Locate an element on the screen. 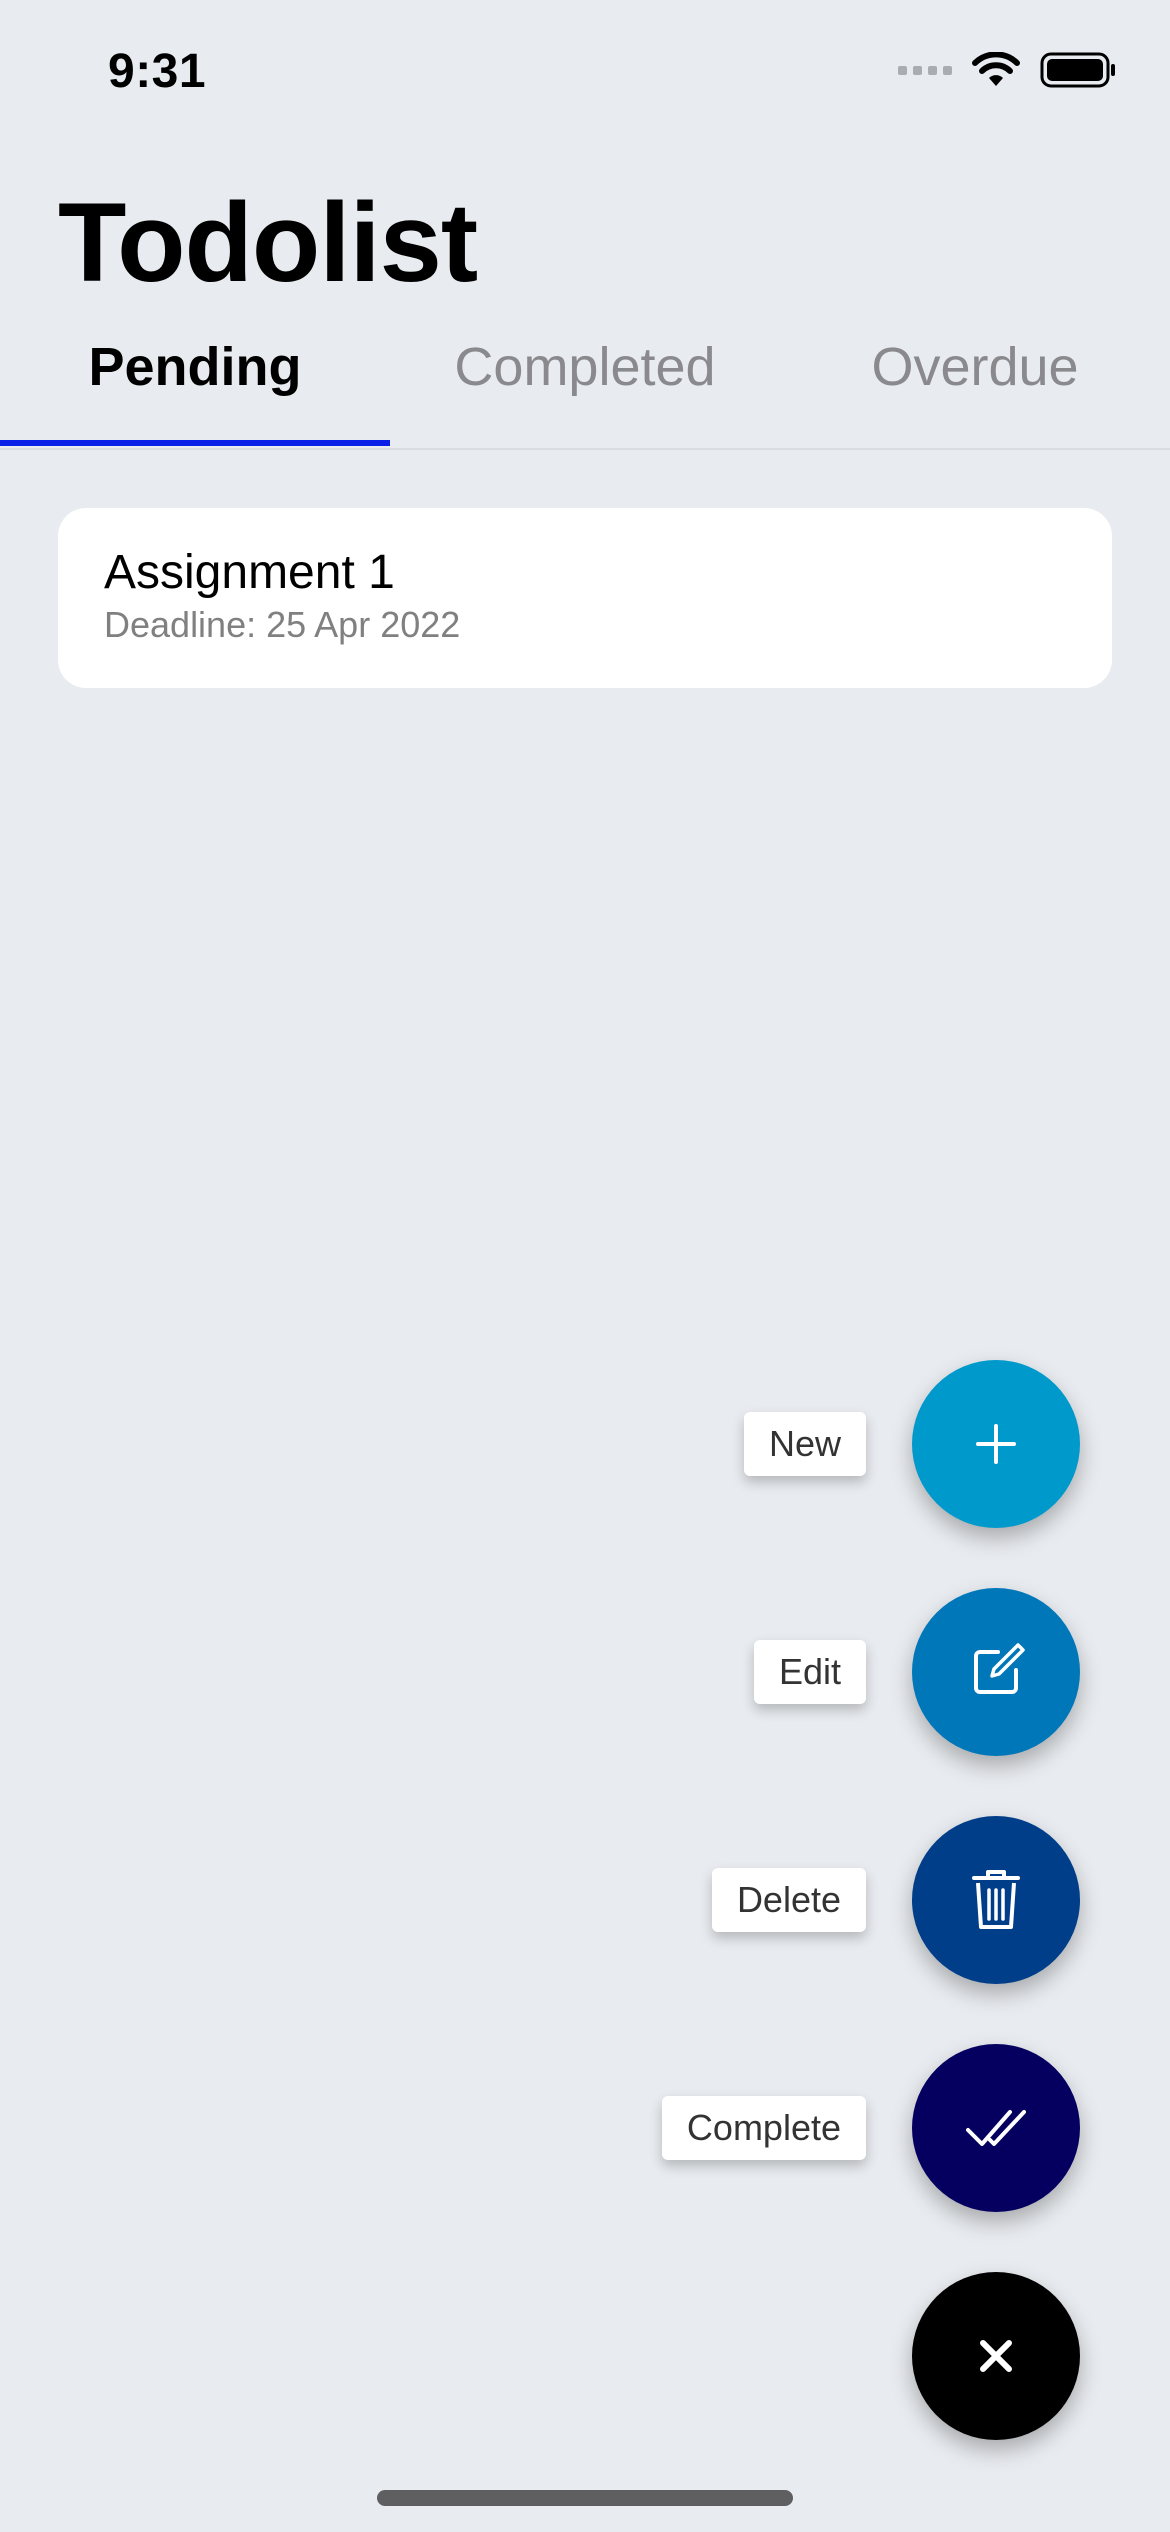 The width and height of the screenshot is (1170, 2532). wifi-icon is located at coordinates (996, 69).